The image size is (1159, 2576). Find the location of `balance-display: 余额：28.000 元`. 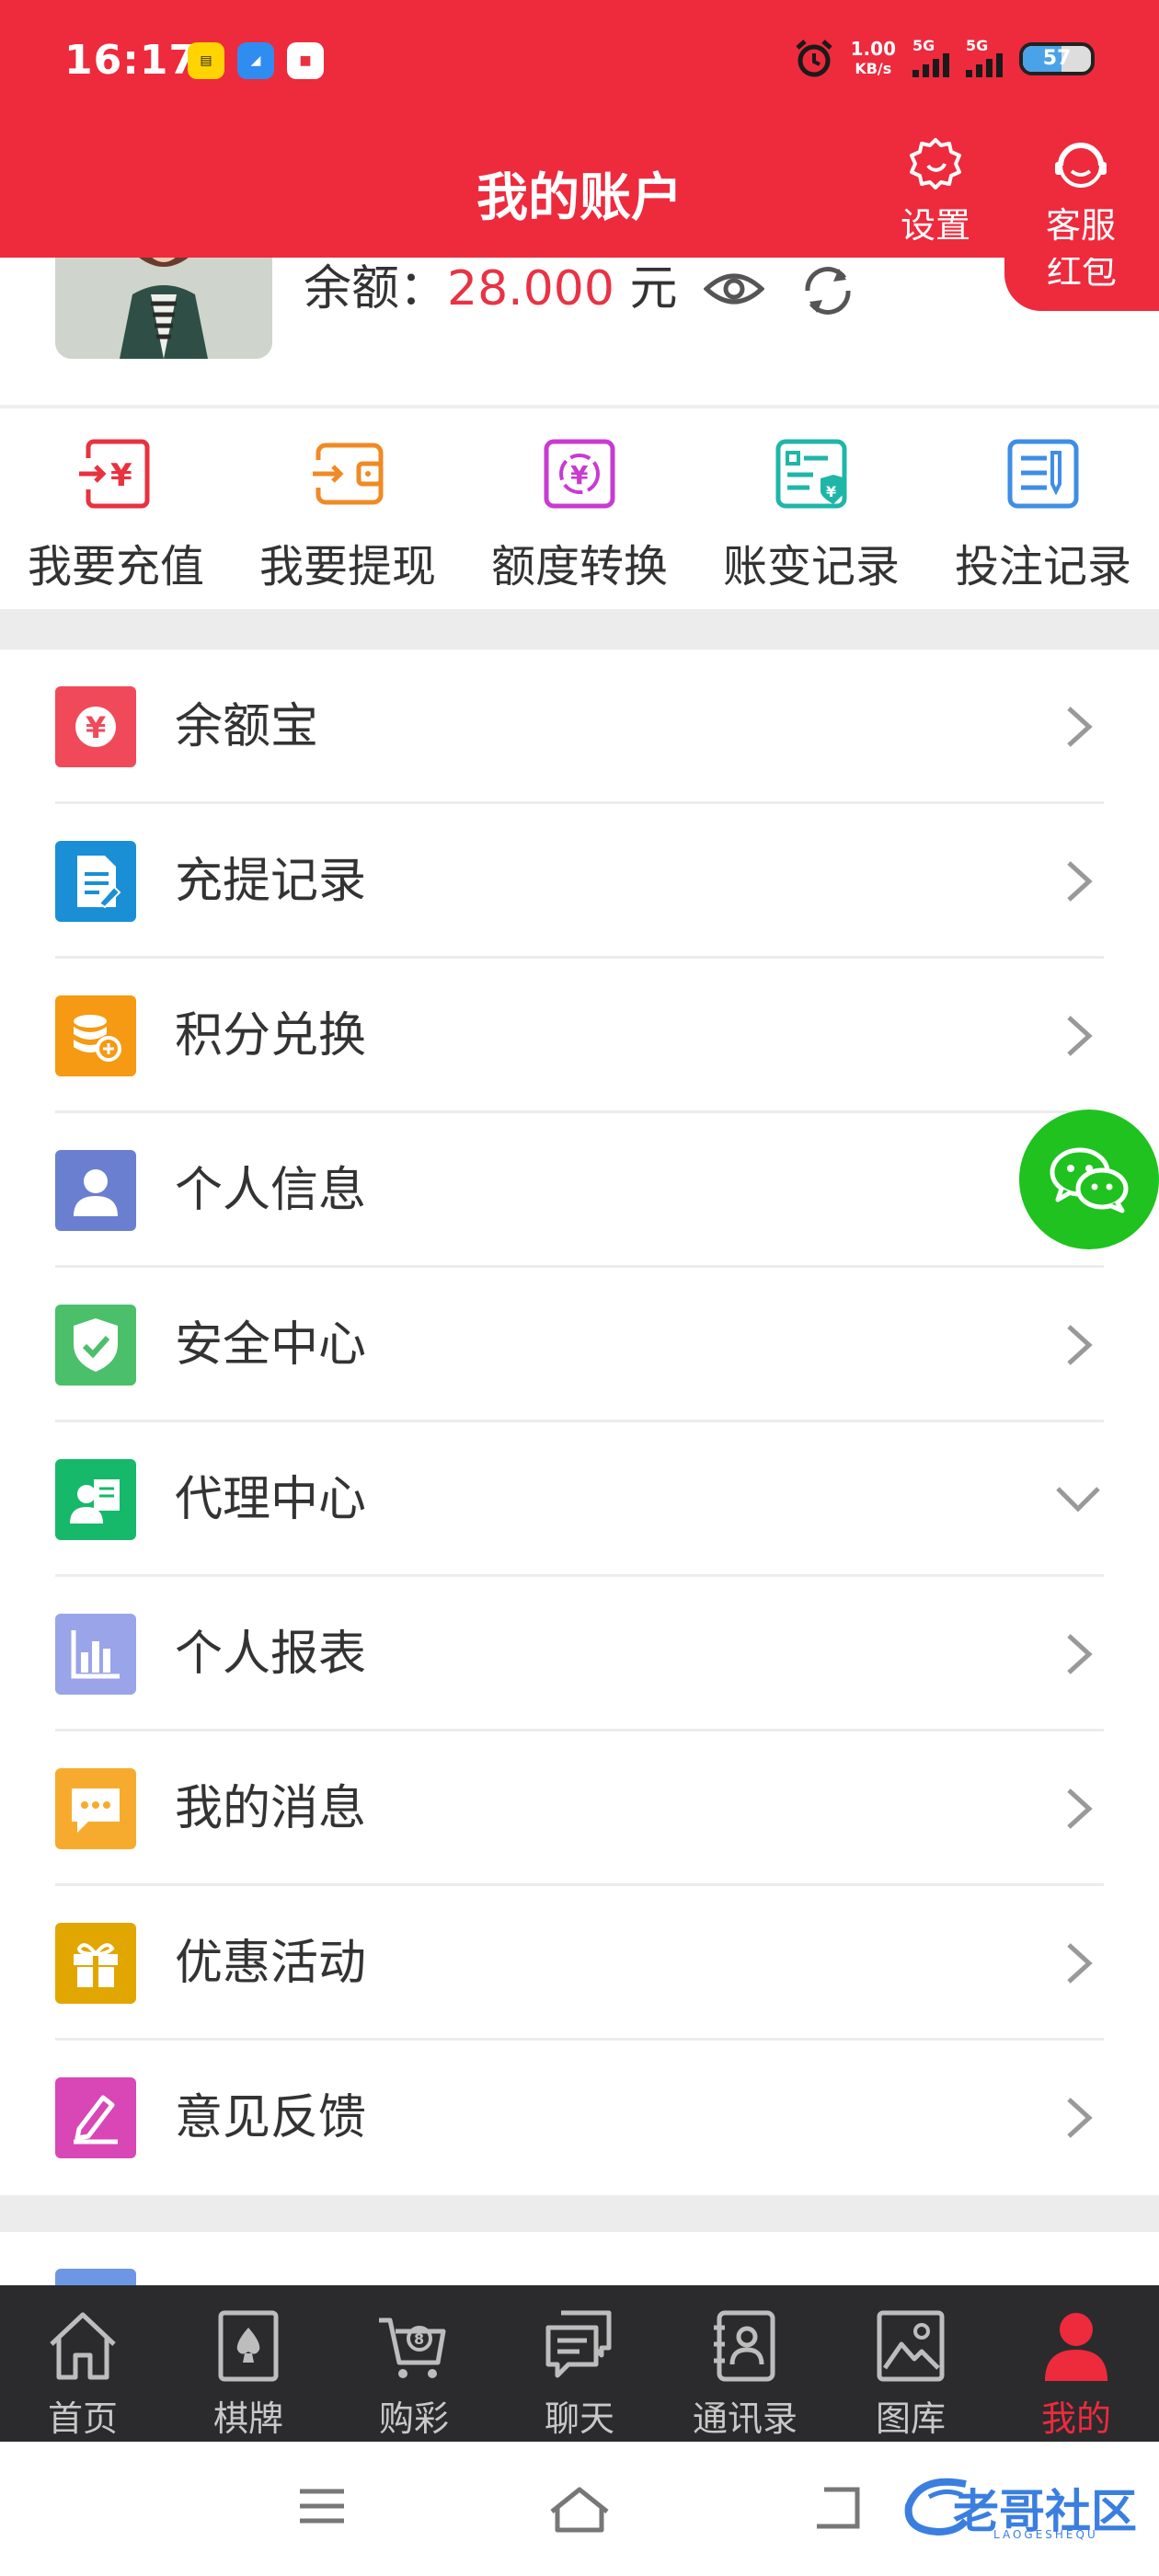

balance-display: 余额：28.000 元 is located at coordinates (491, 288).